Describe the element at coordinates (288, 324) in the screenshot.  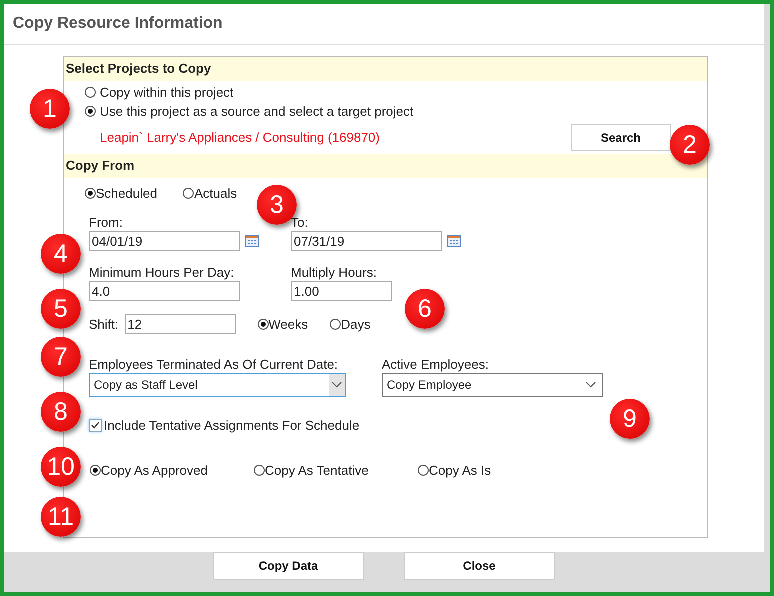
I see `radio-label: Weeks` at that location.